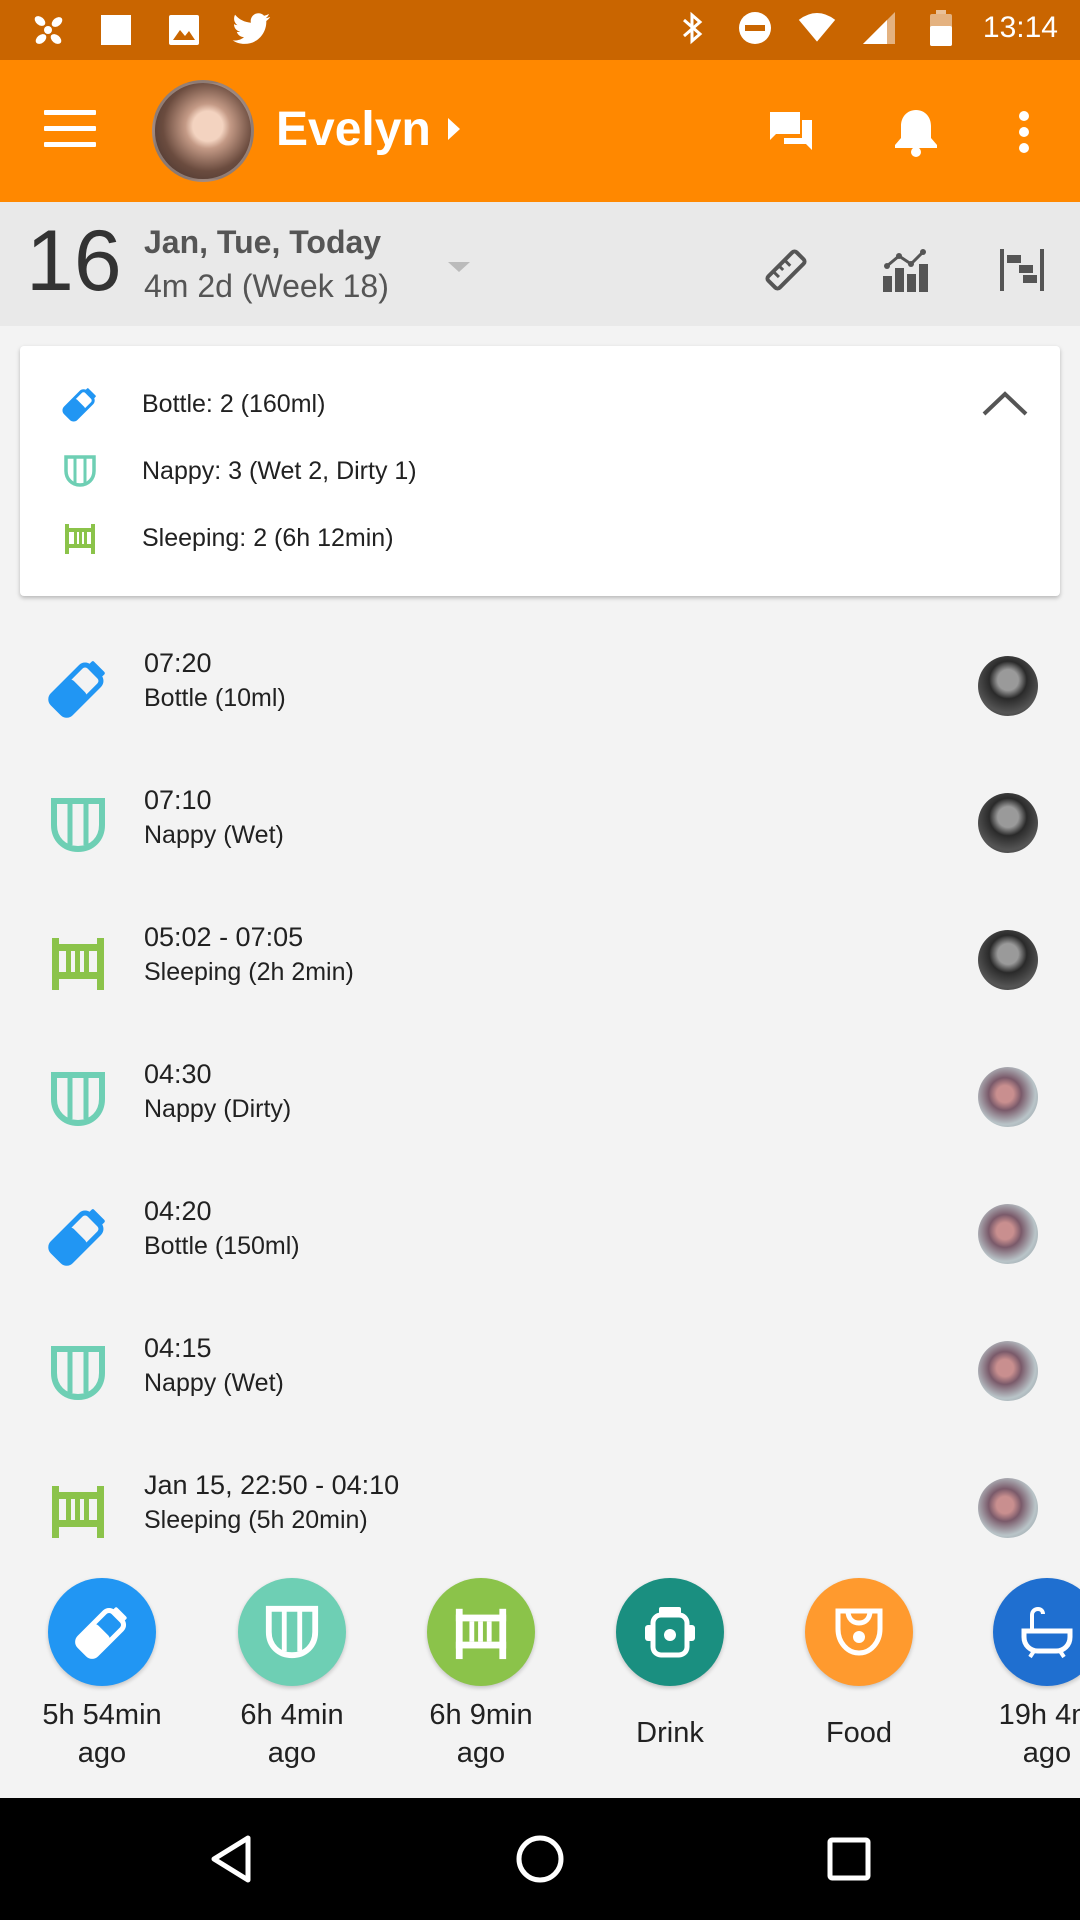  I want to click on entry-time: 07:10, so click(178, 800).